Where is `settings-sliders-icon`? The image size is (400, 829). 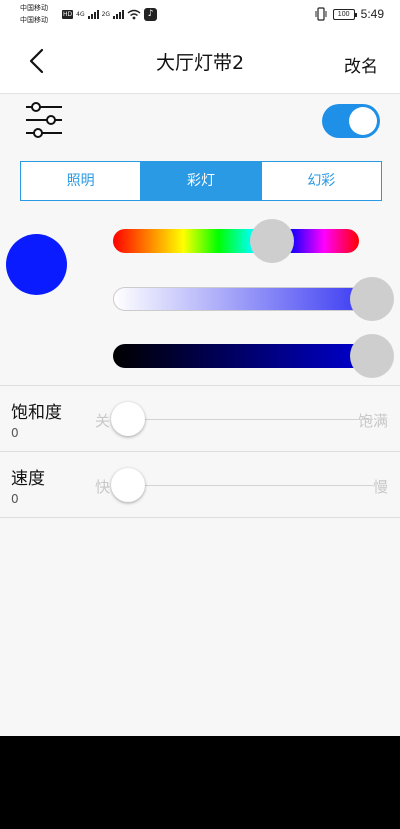 settings-sliders-icon is located at coordinates (44, 120).